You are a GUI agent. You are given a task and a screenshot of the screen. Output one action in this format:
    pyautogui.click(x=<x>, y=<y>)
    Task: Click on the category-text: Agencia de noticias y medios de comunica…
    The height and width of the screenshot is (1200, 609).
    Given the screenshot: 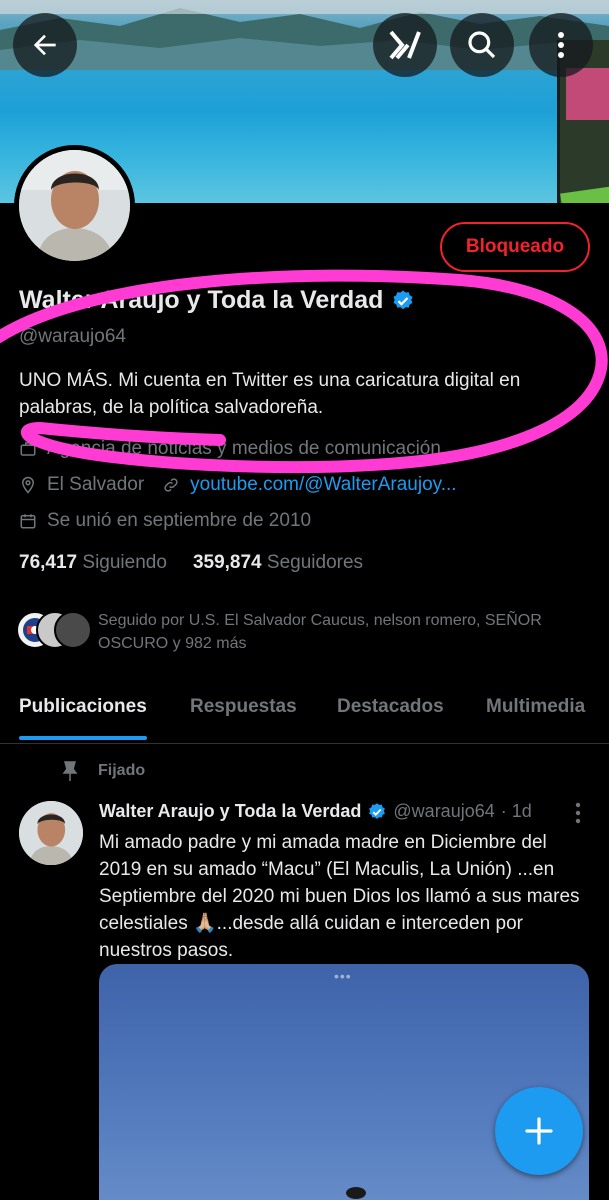 What is the action you would take?
    pyautogui.click(x=244, y=448)
    